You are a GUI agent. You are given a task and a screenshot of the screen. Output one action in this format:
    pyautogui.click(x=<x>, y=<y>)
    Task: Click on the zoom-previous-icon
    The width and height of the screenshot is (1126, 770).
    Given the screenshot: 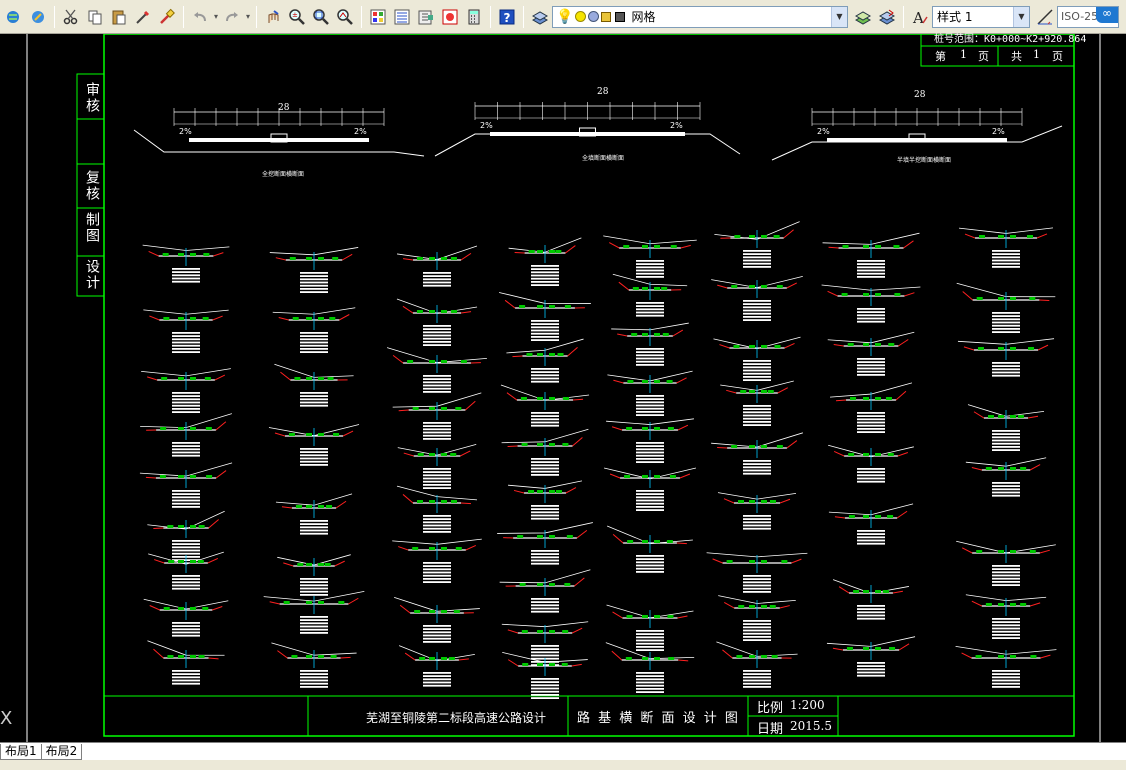 What is the action you would take?
    pyautogui.click(x=345, y=17)
    